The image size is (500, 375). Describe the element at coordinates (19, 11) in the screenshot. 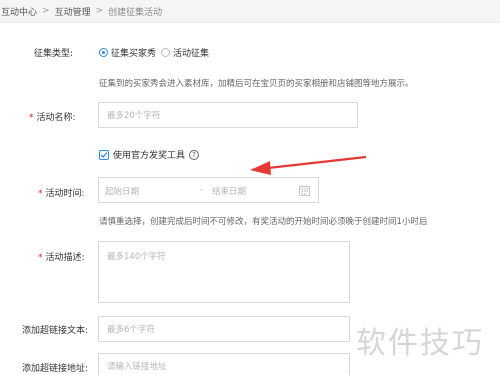

I see `breadcrumb-interaction-center: 互动中心` at that location.